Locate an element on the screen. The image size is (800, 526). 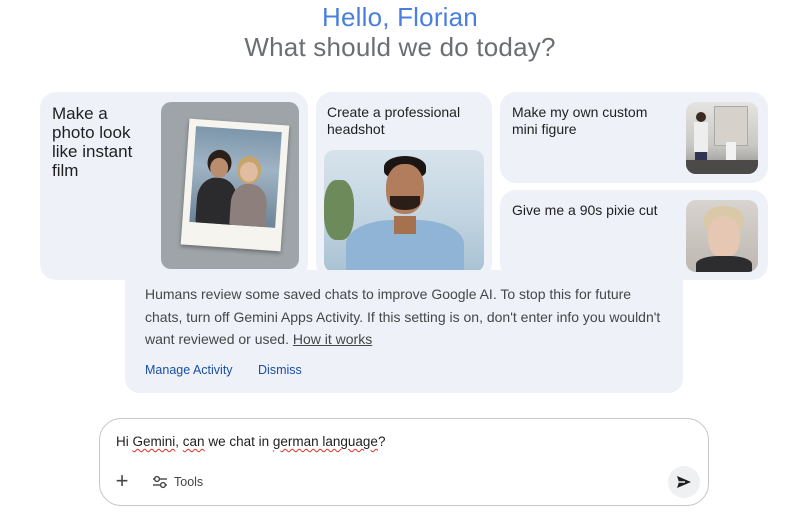
misspelled-word: german language is located at coordinates (325, 441).